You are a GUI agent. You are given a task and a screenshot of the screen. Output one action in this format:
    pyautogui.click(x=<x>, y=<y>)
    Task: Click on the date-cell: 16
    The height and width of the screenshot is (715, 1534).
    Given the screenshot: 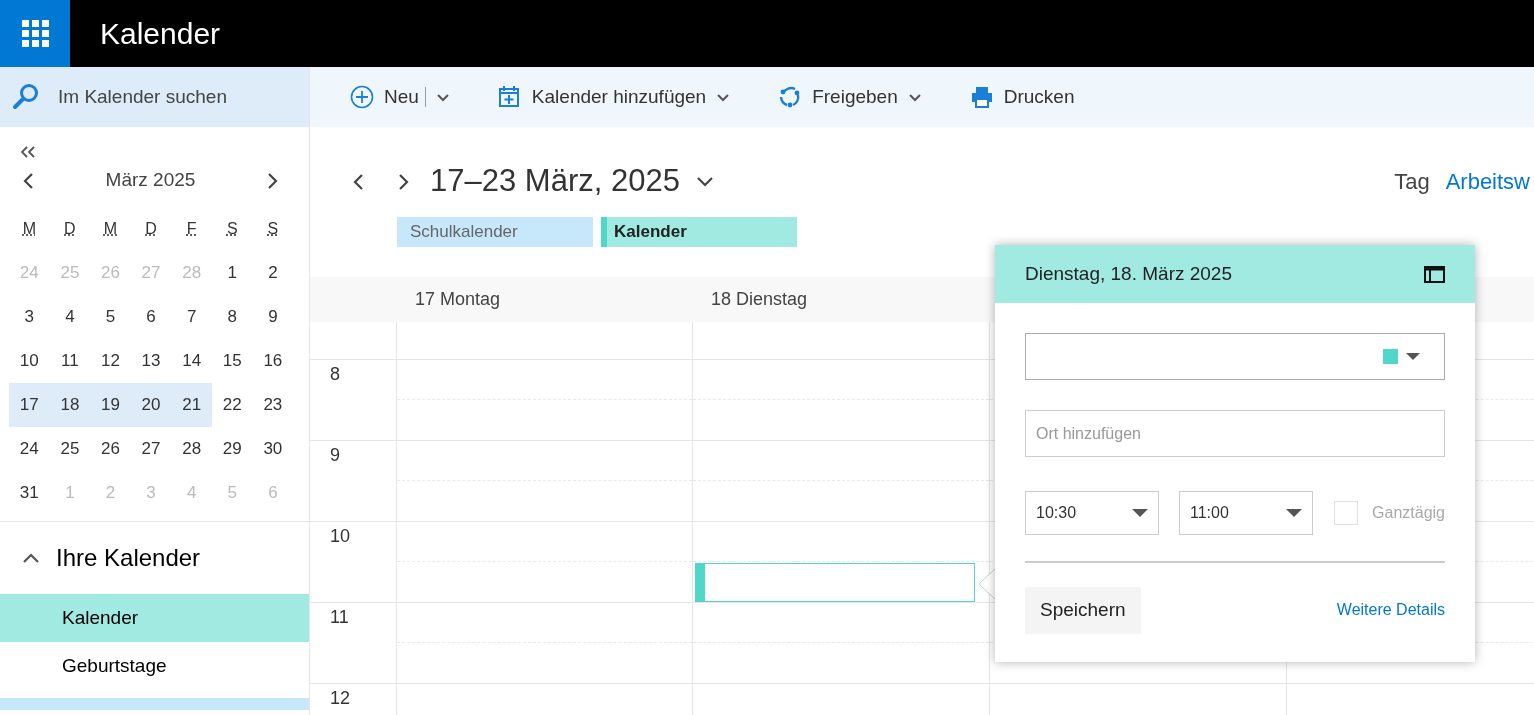 What is the action you would take?
    pyautogui.click(x=273, y=361)
    